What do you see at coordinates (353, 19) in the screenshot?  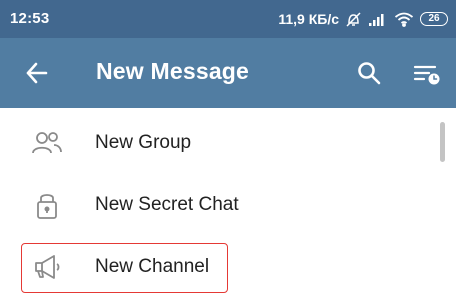 I see `alarm-off-icon` at bounding box center [353, 19].